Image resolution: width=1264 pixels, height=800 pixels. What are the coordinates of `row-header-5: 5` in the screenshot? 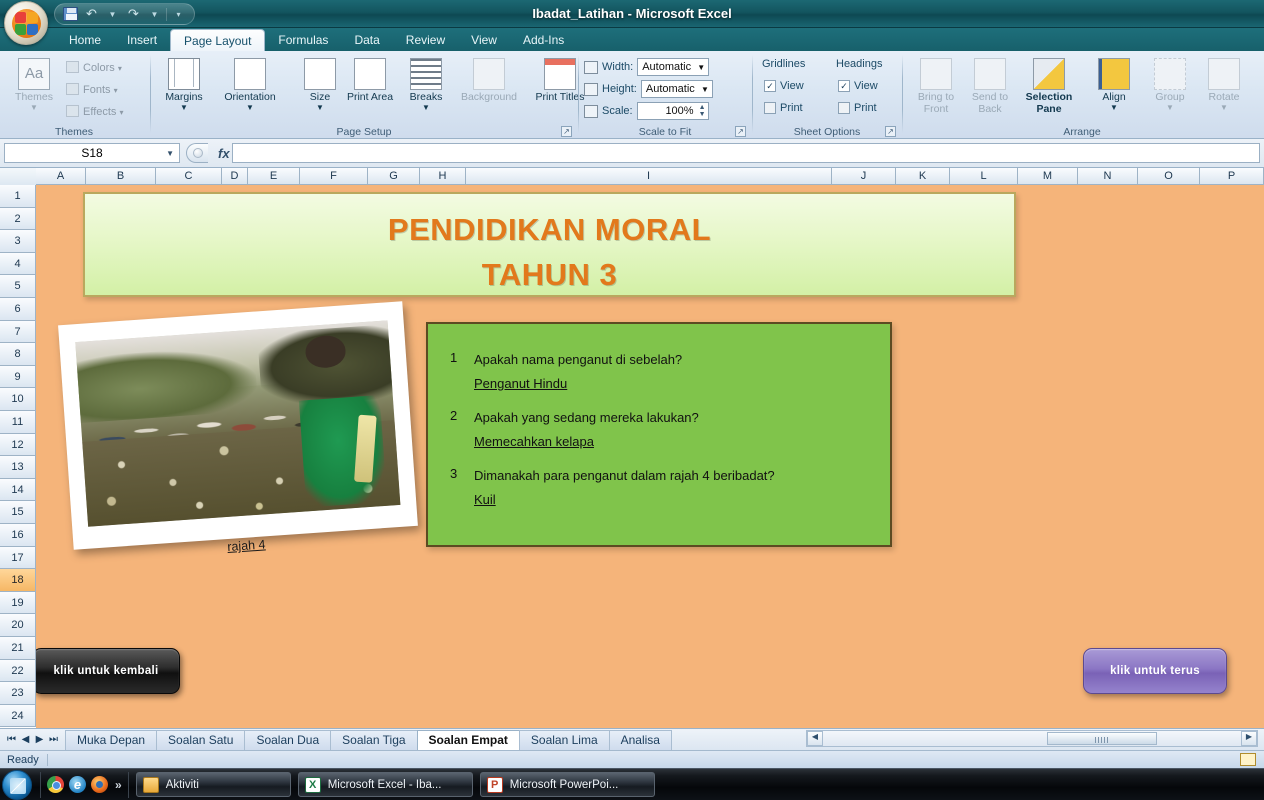 It's located at (18, 286).